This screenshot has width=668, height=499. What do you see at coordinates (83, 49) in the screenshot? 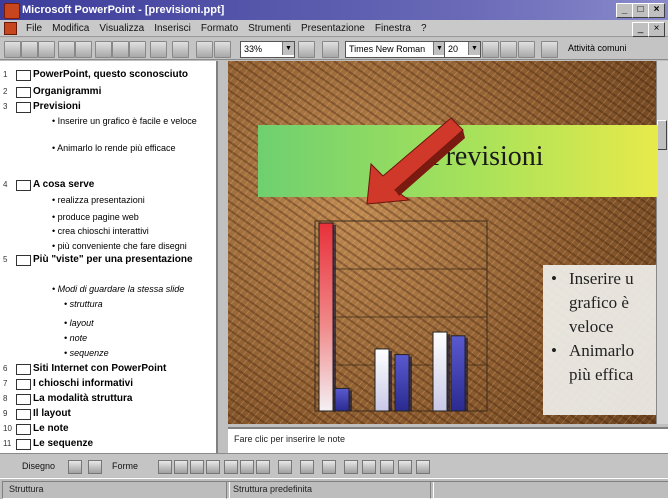
I see `spelling-icon` at bounding box center [83, 49].